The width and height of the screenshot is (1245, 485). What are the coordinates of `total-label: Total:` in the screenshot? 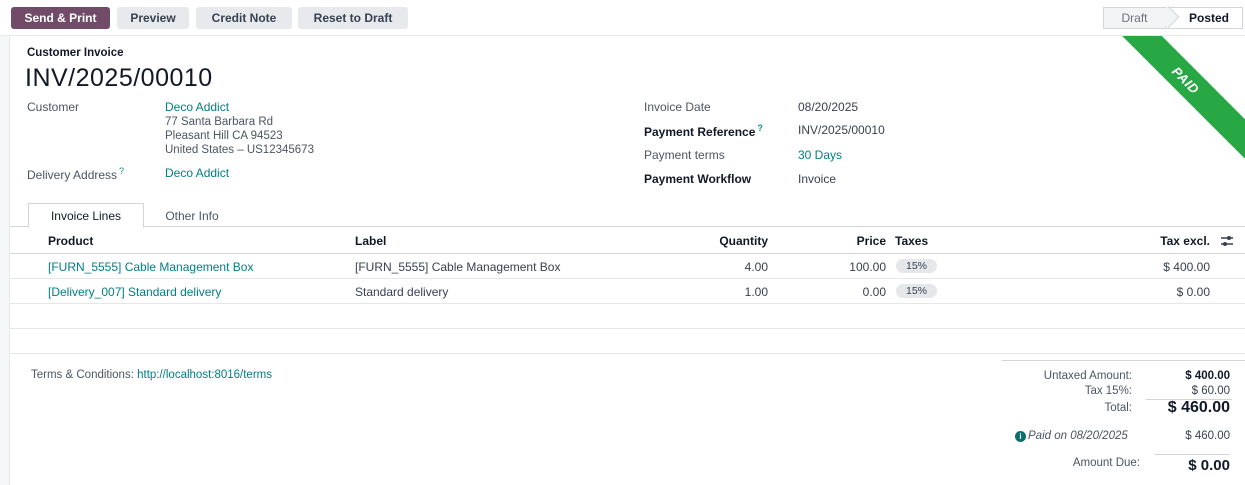 It's located at (1118, 408).